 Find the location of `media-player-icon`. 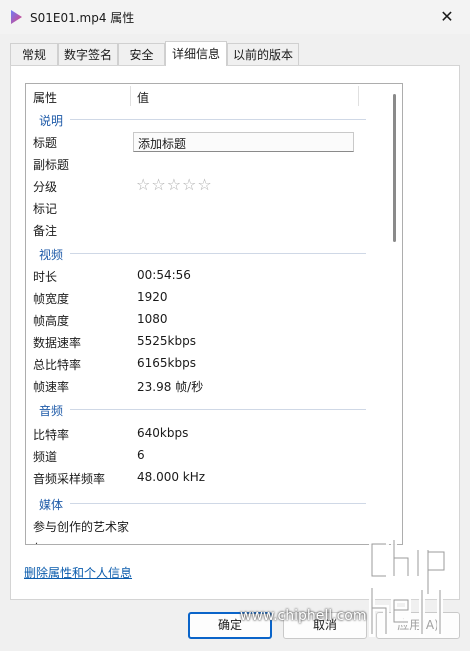

media-player-icon is located at coordinates (16, 17).